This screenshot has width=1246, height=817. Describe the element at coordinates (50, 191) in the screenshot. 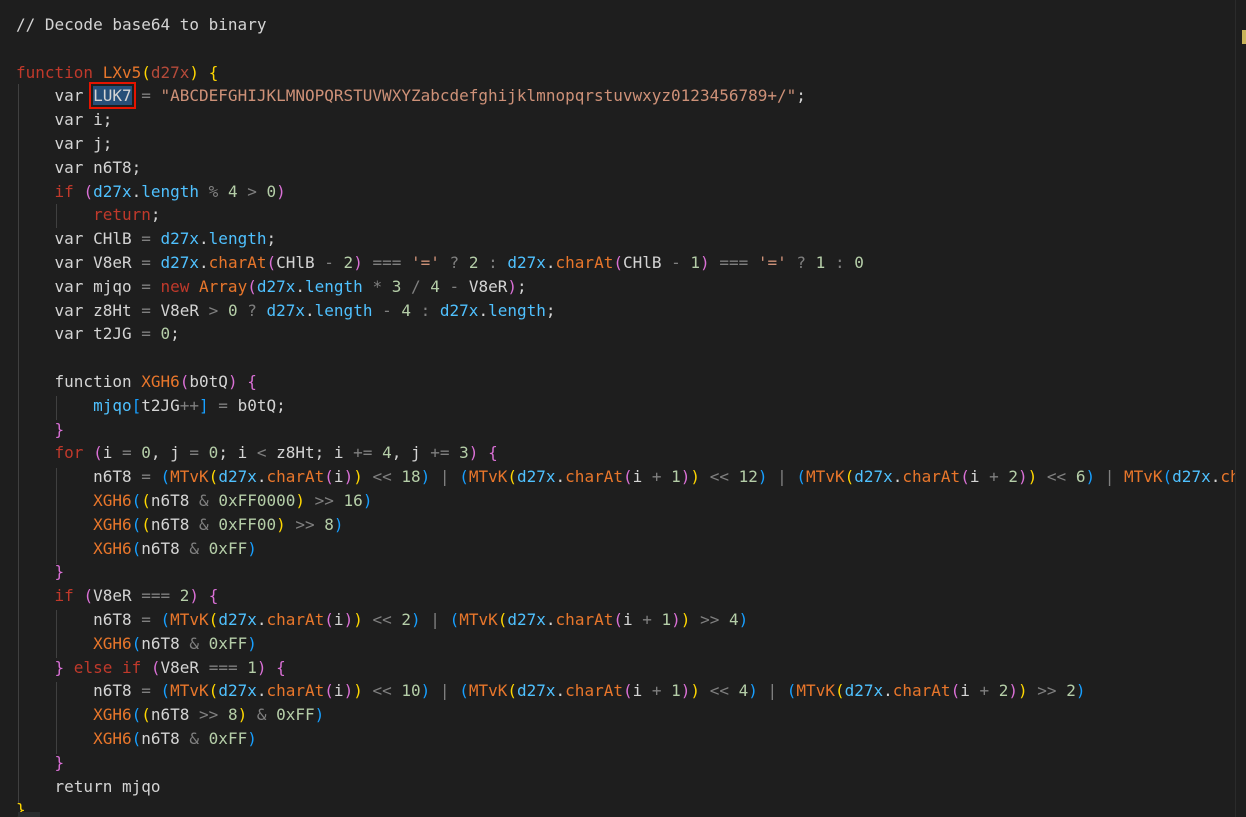

I see `code-token: if` at that location.